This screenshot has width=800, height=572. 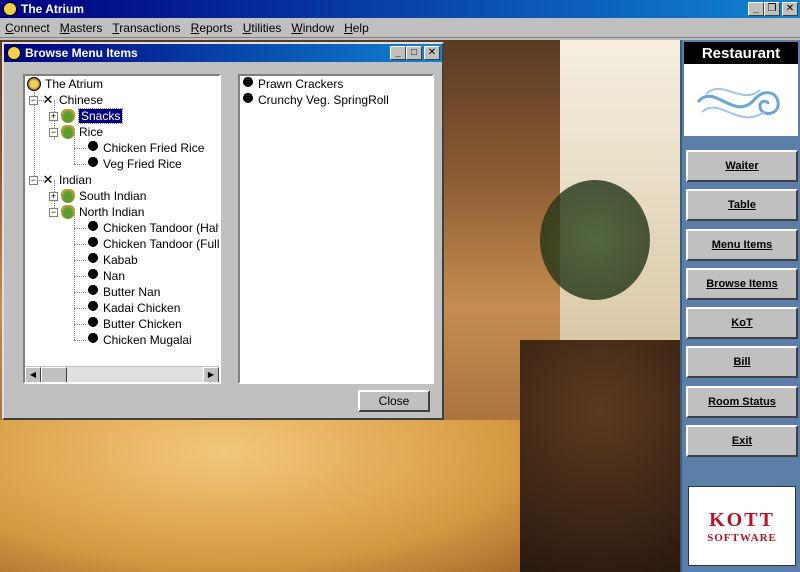 I want to click on room-status-button-label: Room Status, so click(x=742, y=402).